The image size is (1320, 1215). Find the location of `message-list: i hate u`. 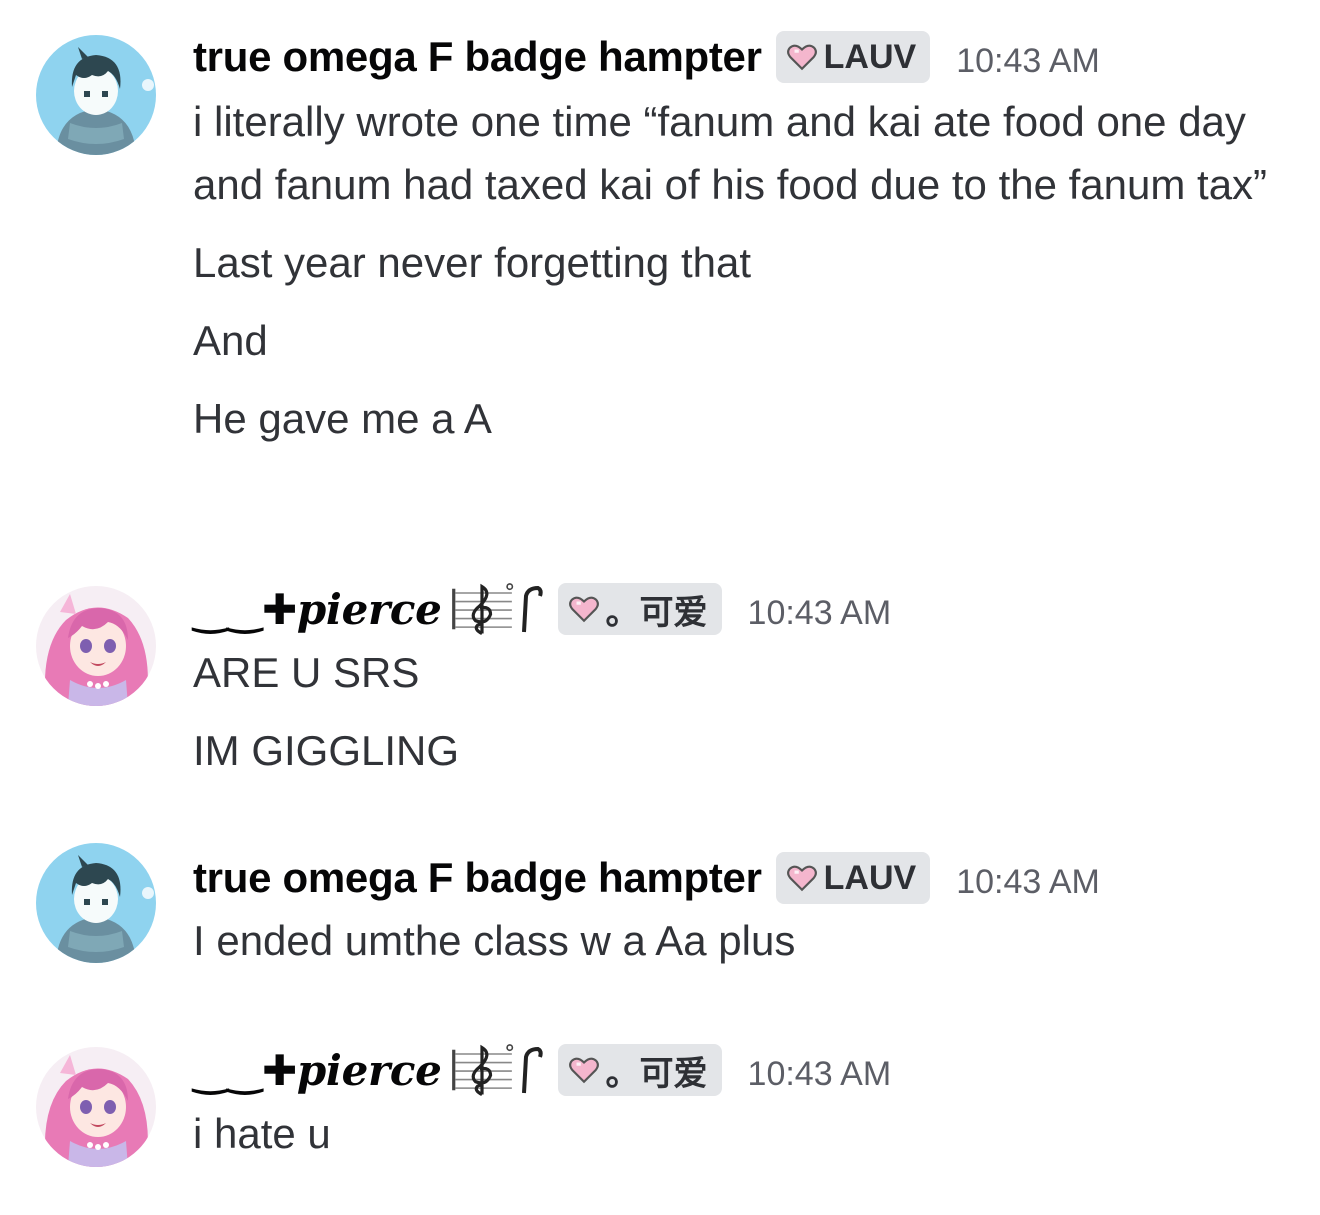

message-list: i hate u is located at coordinates (743, 1133).